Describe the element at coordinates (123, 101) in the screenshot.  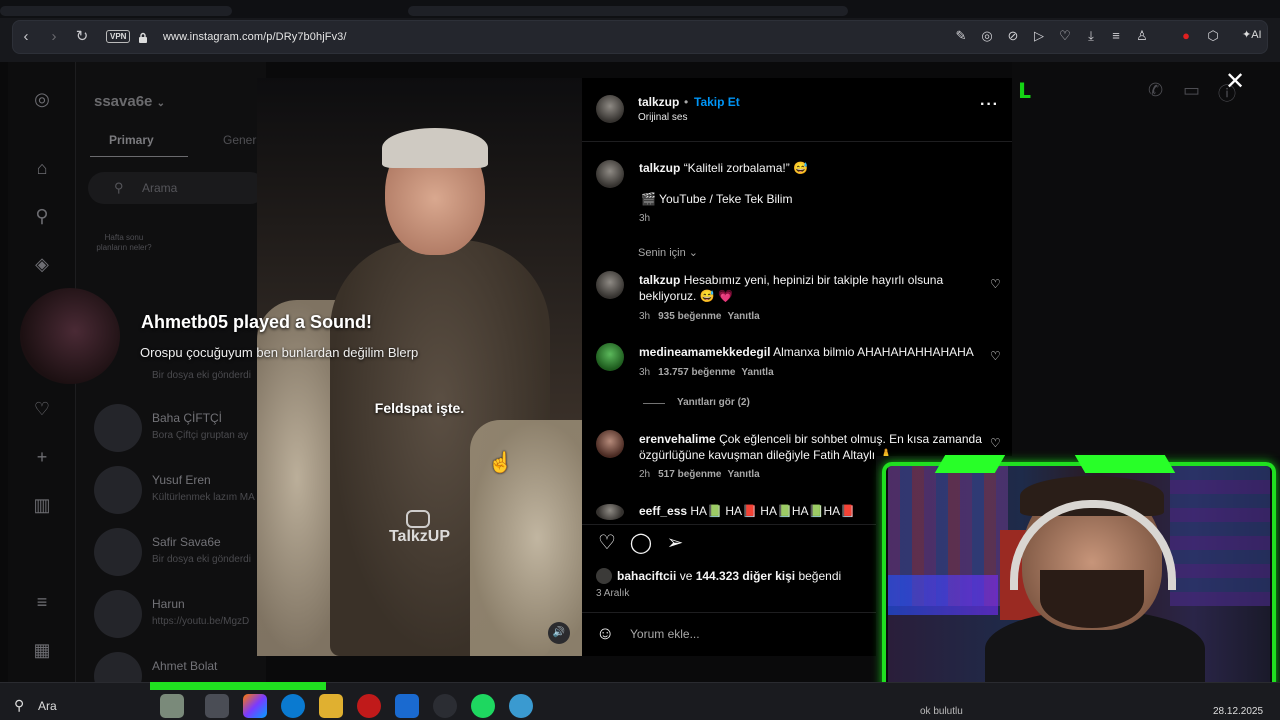
I see `account-name-label: ssava6e` at that location.